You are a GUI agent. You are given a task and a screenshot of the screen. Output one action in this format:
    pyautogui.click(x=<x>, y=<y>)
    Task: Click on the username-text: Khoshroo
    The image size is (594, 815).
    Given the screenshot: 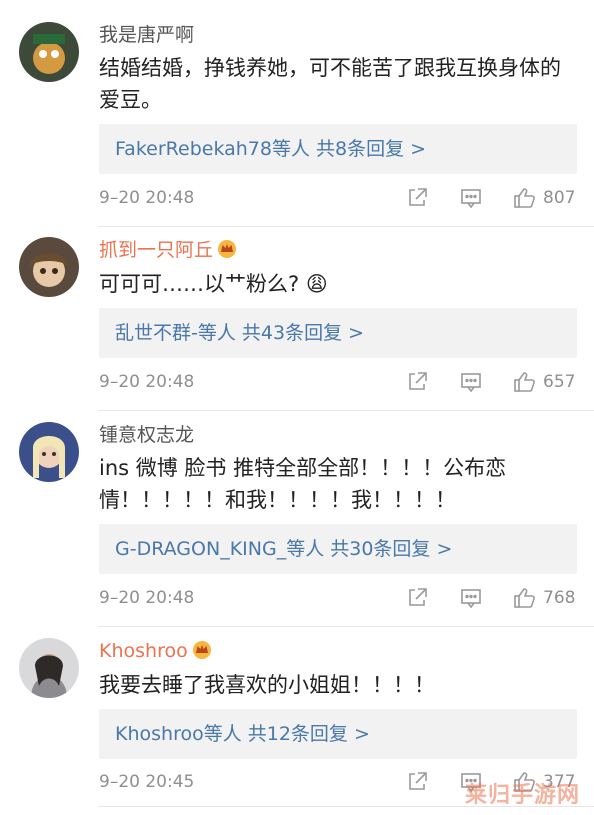 What is the action you would take?
    pyautogui.click(x=143, y=651)
    